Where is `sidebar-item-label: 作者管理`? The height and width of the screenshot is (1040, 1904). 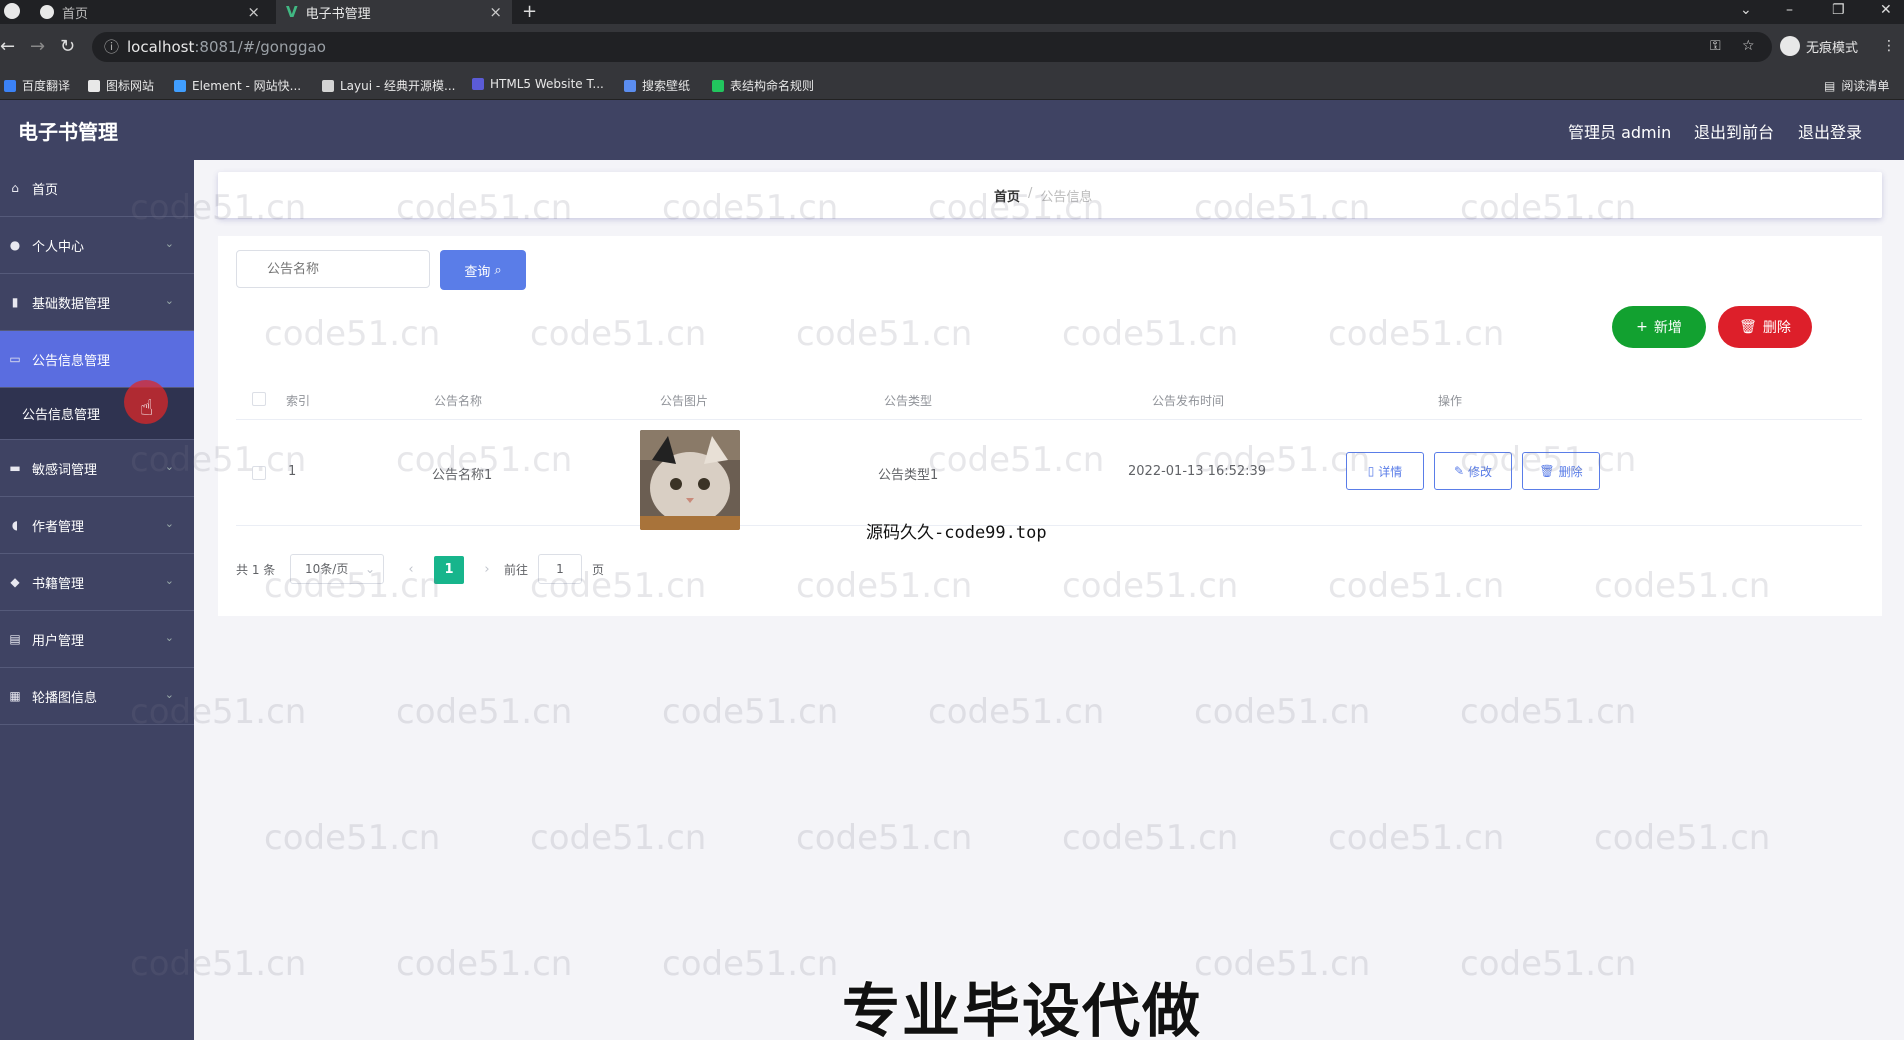
sidebar-item-label: 作者管理 is located at coordinates (58, 527).